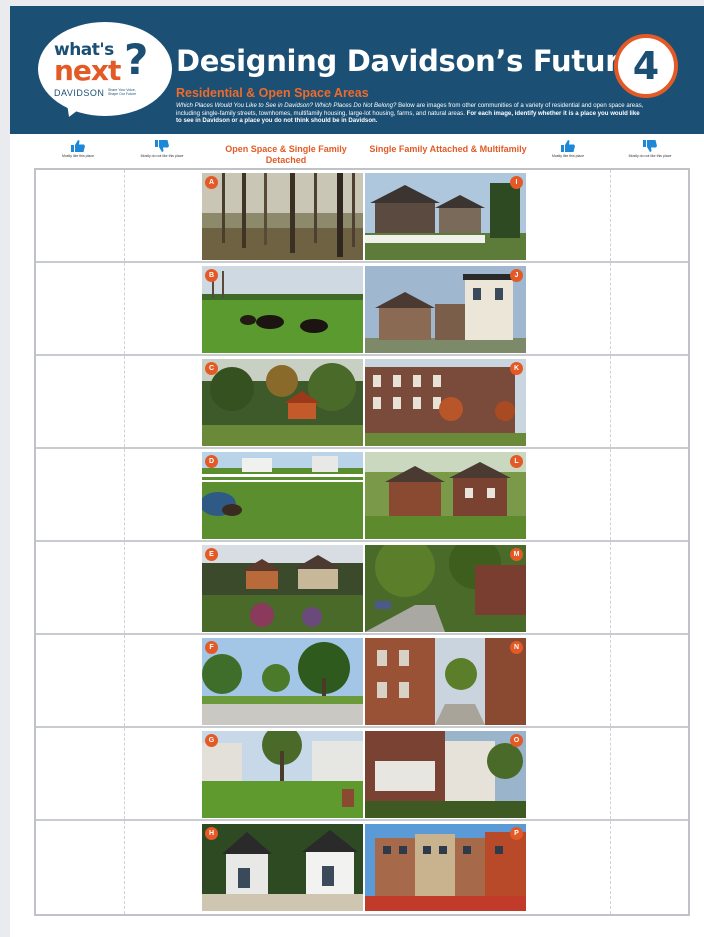 The width and height of the screenshot is (704, 937). I want to click on photo-letter-badge: M, so click(516, 554).